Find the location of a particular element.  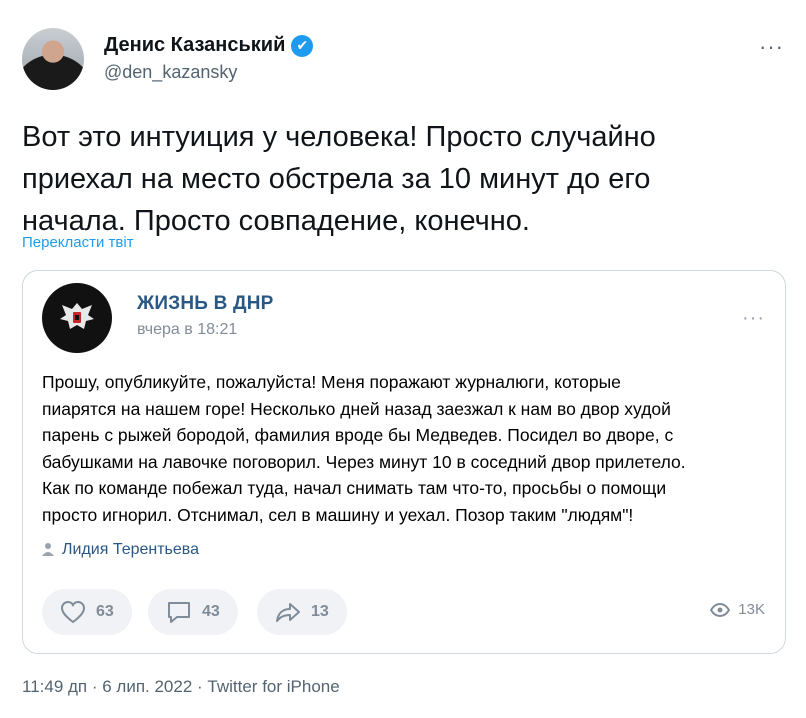

post-author-name: Лидия Терентьева is located at coordinates (131, 549).